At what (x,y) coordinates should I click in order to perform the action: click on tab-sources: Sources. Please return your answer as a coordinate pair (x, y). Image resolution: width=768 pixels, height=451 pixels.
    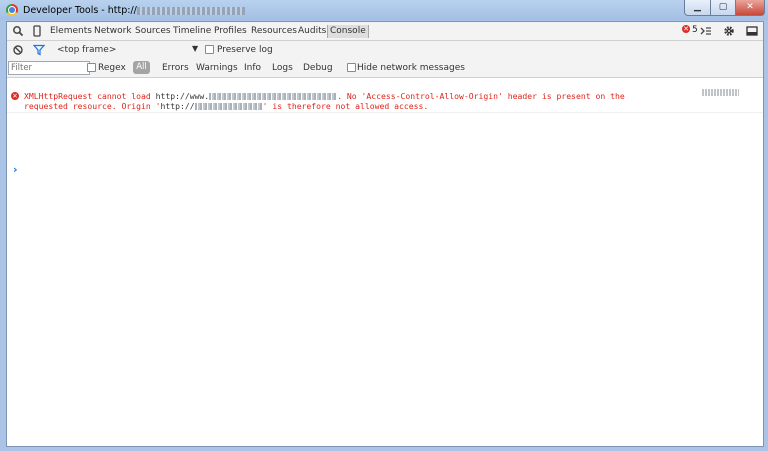
    Looking at the image, I should click on (153, 31).